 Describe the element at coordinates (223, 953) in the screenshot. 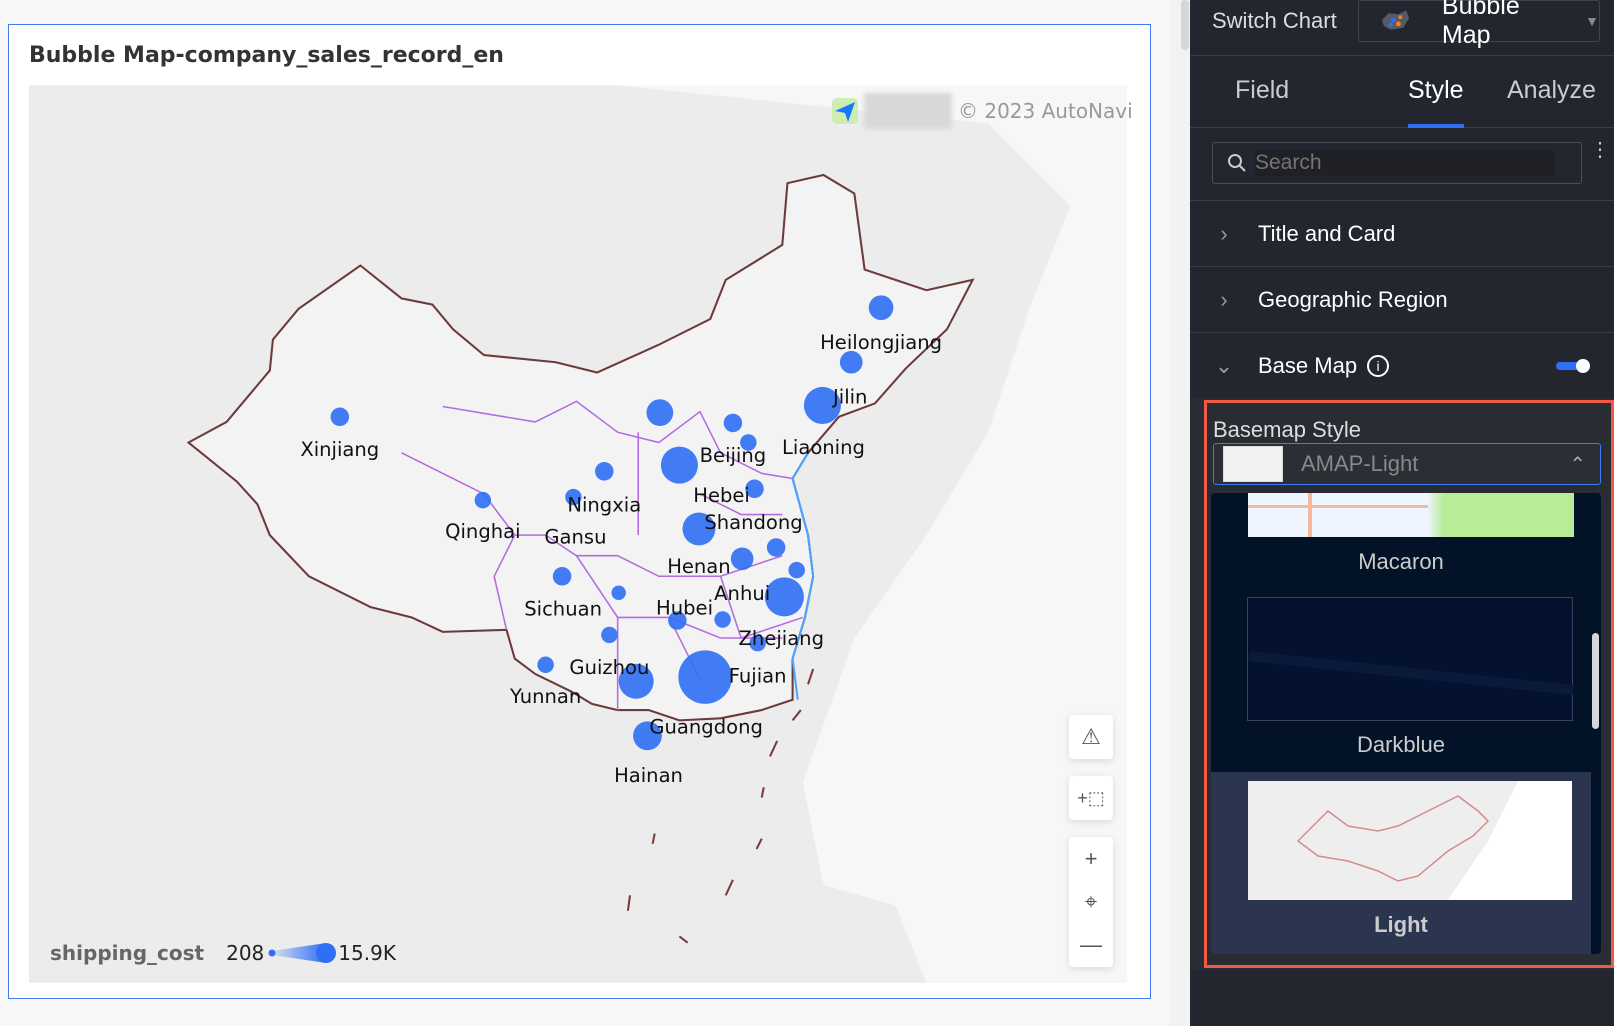

I see `size-legend: shipping_cost 208 15.9K` at that location.